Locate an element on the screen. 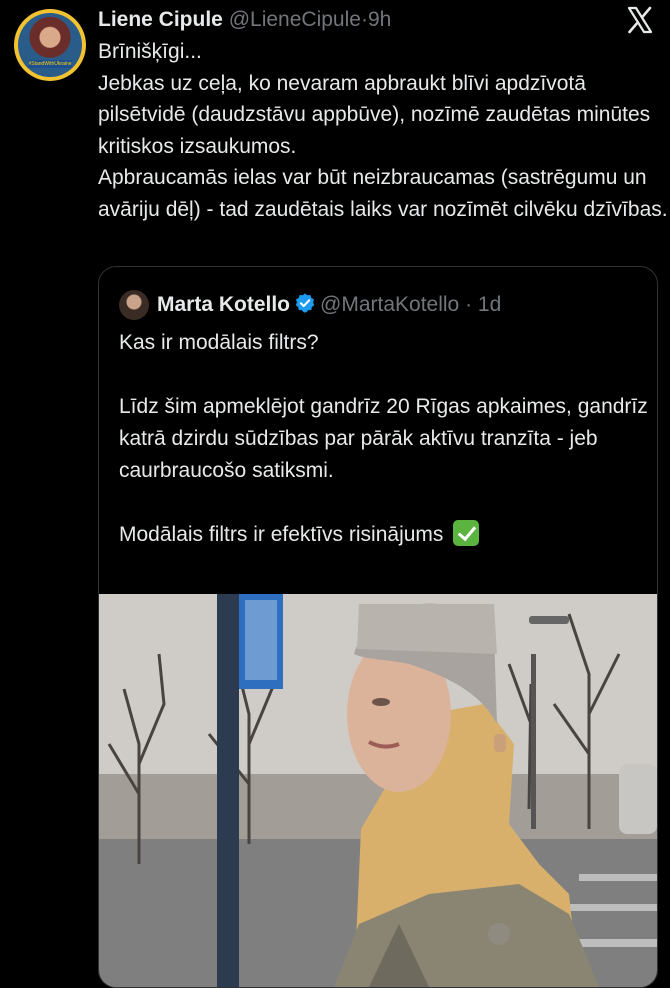  quoted-author-handle: @MartaKotello is located at coordinates (389, 304).